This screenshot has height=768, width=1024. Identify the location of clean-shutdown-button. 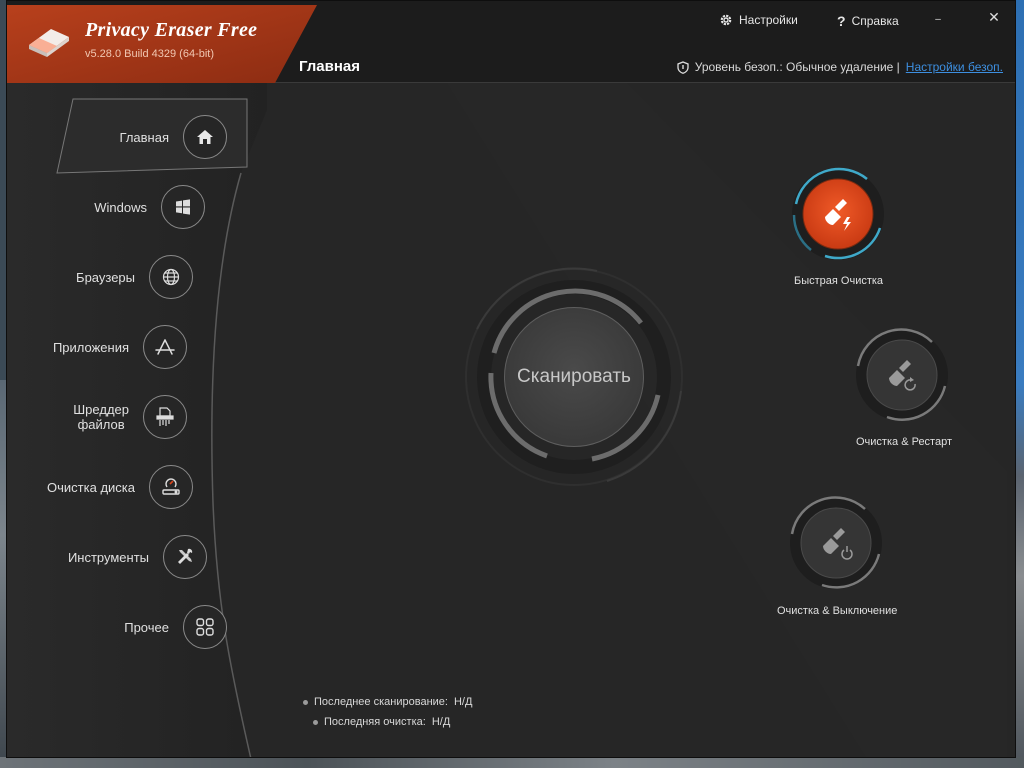
(836, 543).